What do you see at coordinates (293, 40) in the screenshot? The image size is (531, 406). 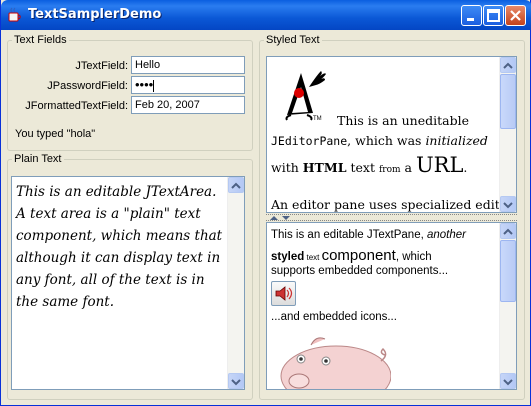 I see `styled-text-legend: Styled Text` at bounding box center [293, 40].